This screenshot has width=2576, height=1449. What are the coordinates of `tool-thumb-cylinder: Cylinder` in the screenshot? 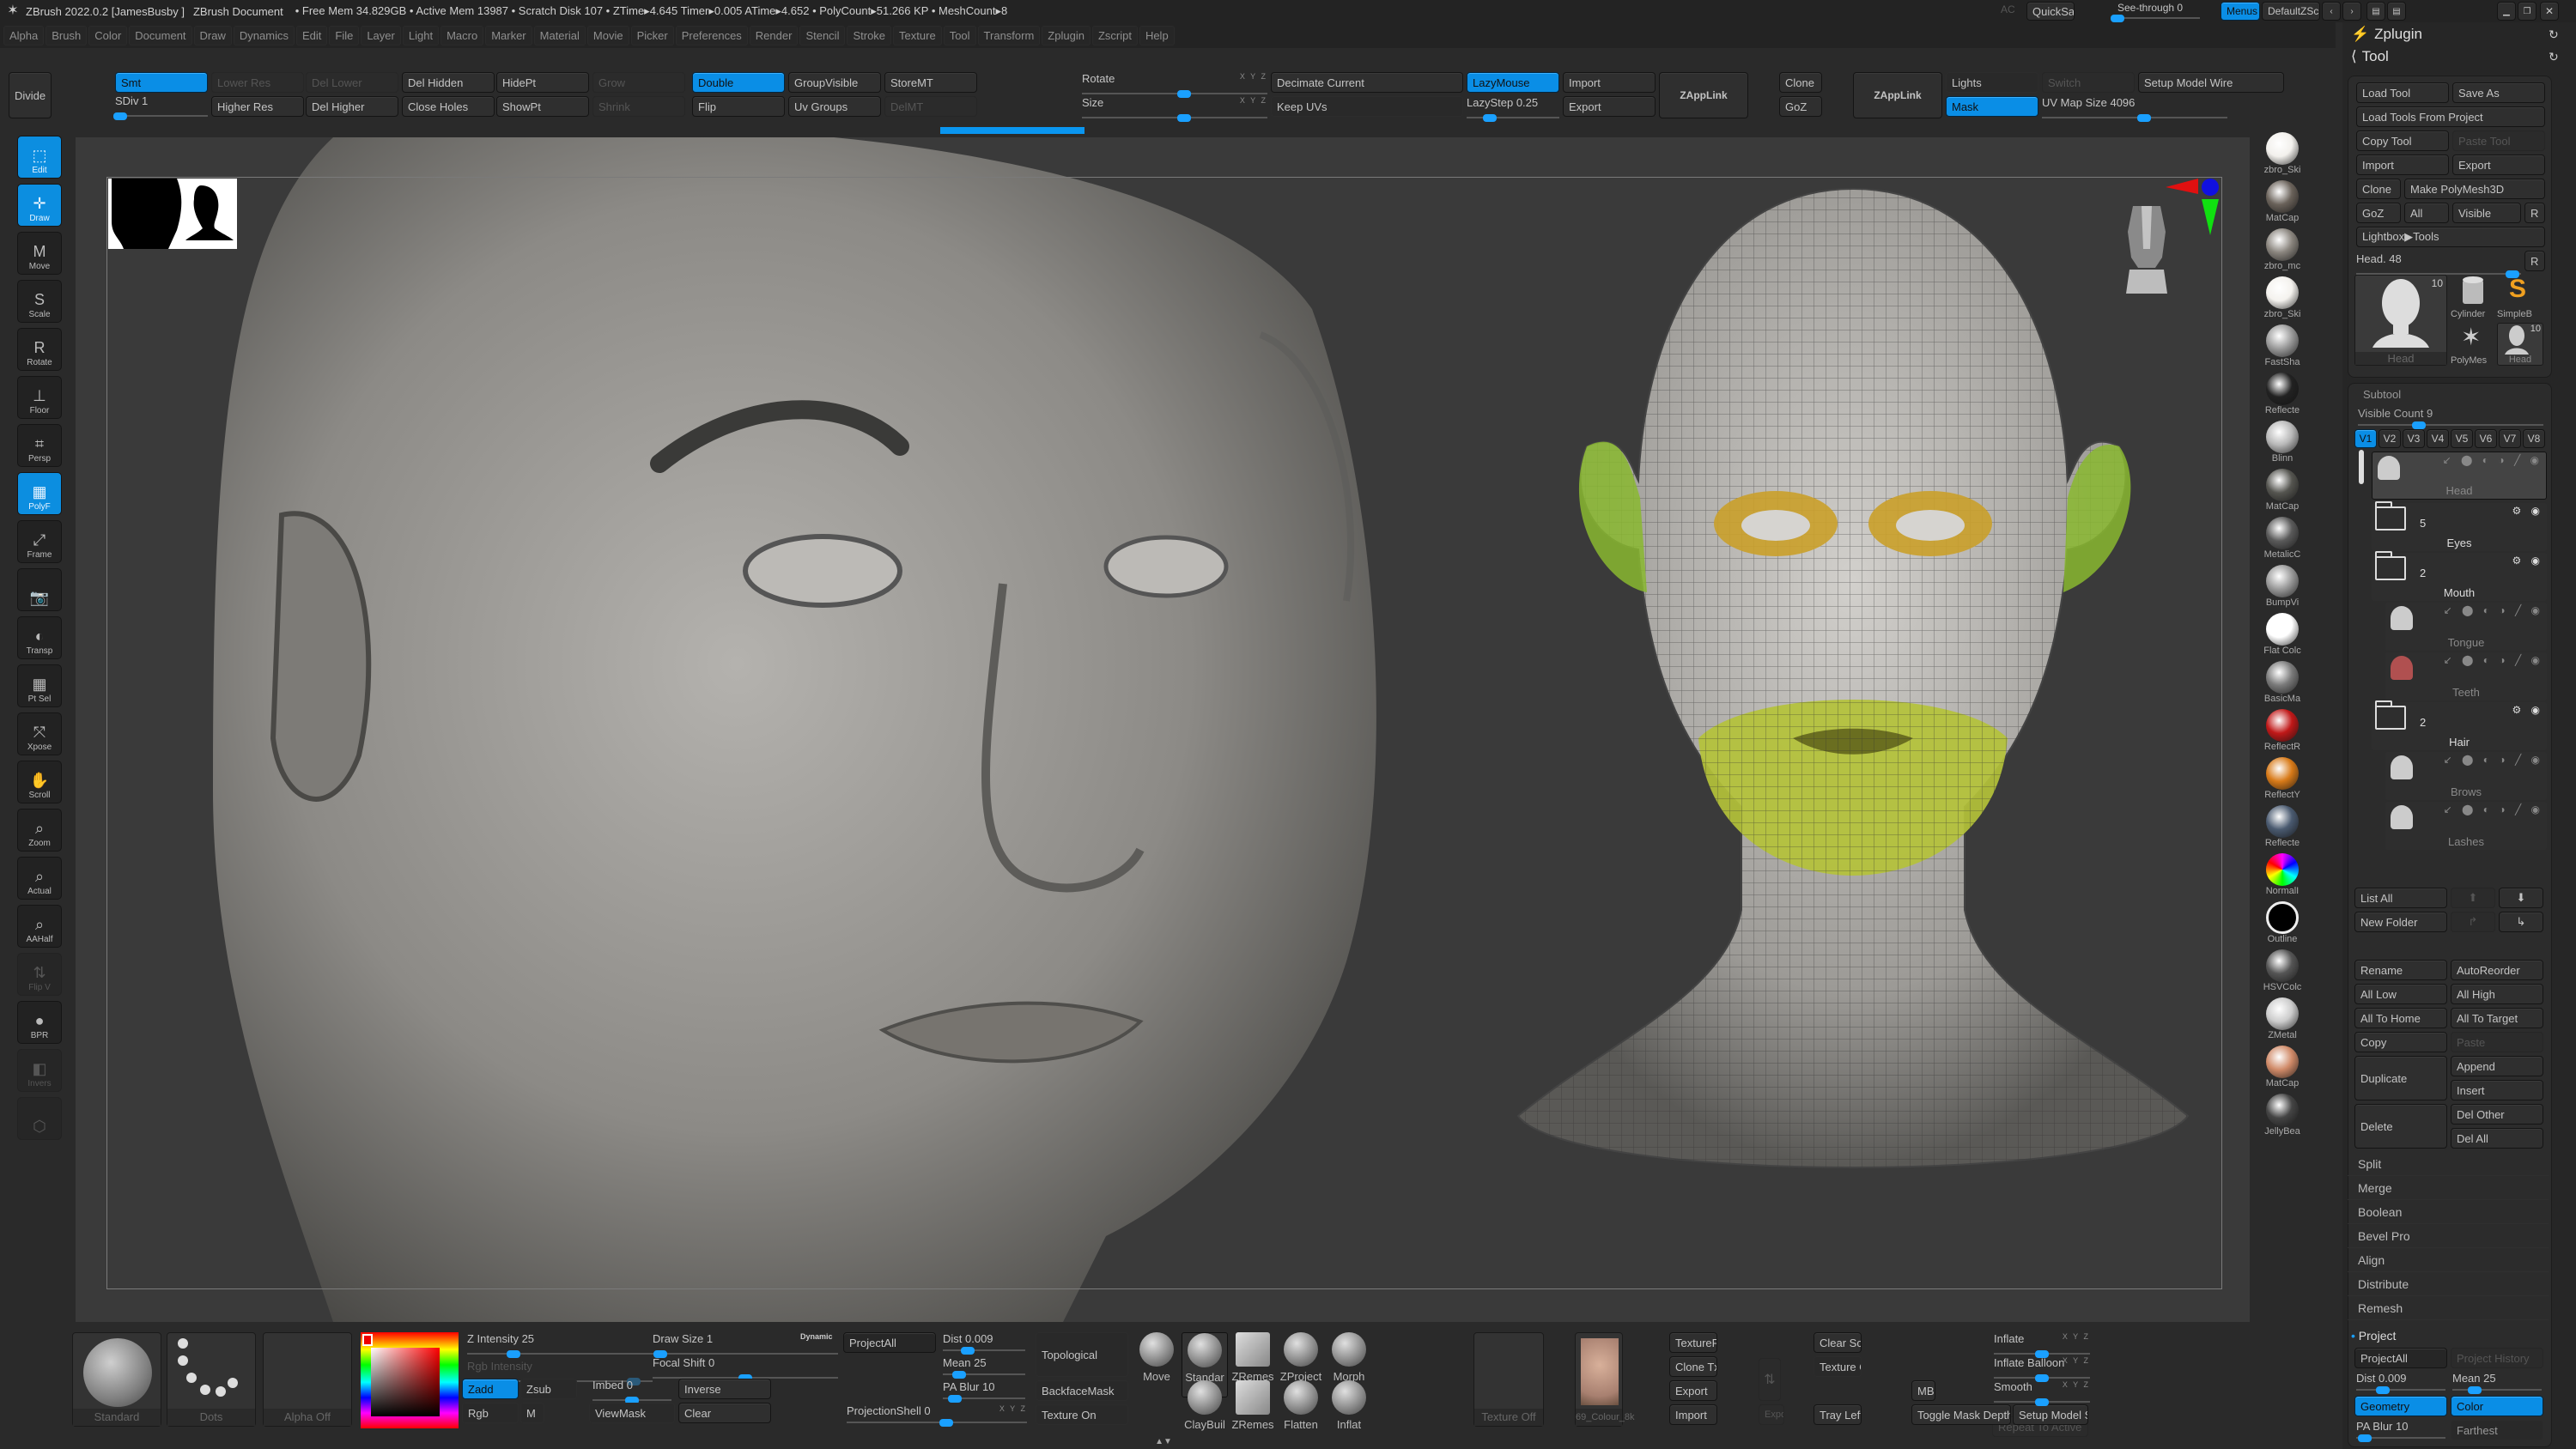 It's located at (2473, 297).